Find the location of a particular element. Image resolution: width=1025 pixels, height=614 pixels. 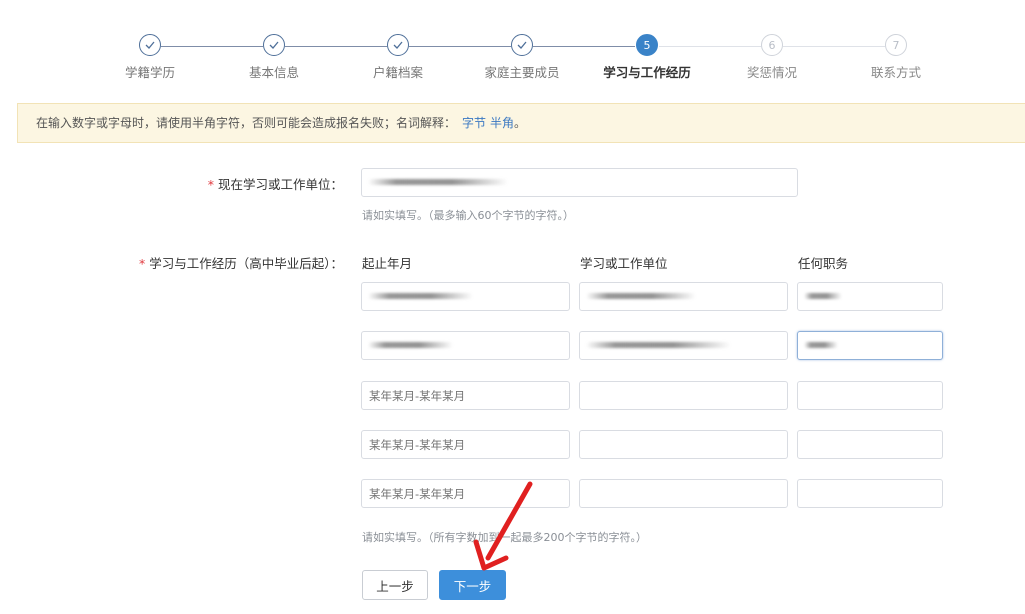

step-label: 户籍档案 is located at coordinates (397, 72).